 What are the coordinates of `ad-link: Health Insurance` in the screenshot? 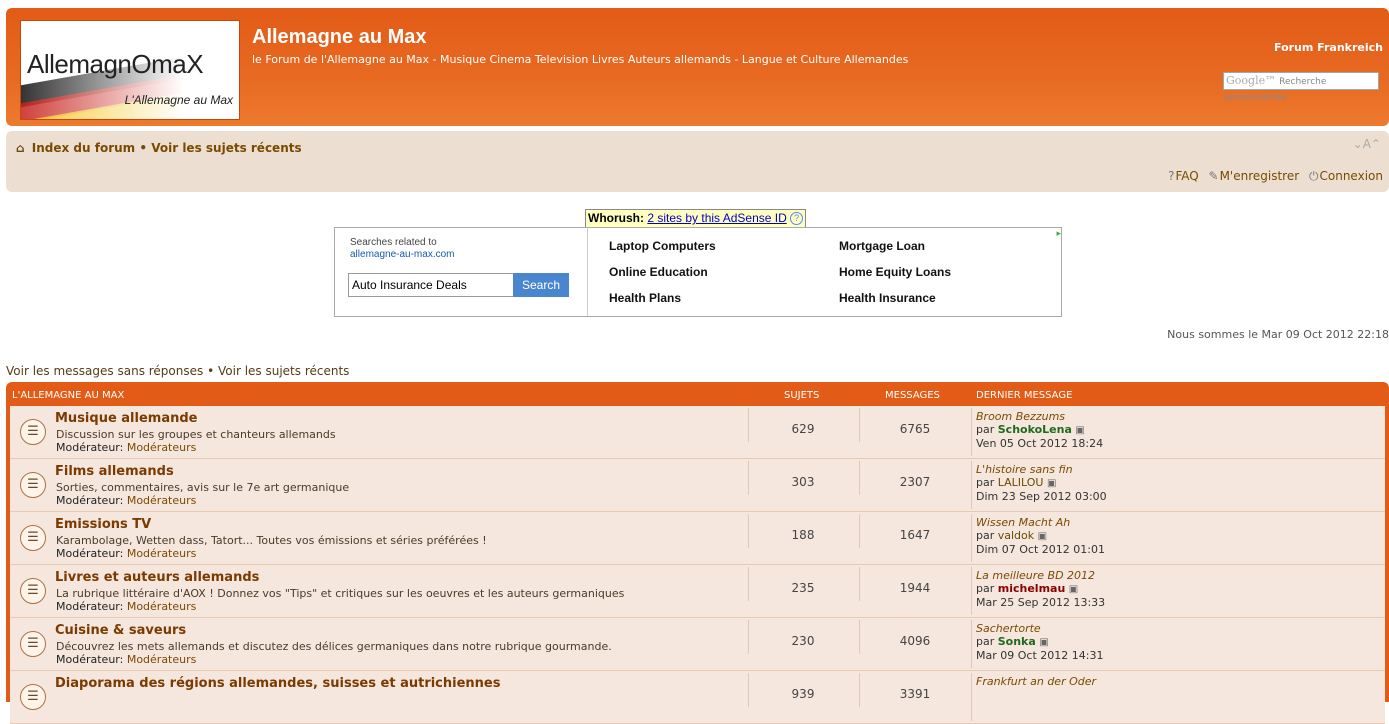 It's located at (887, 298).